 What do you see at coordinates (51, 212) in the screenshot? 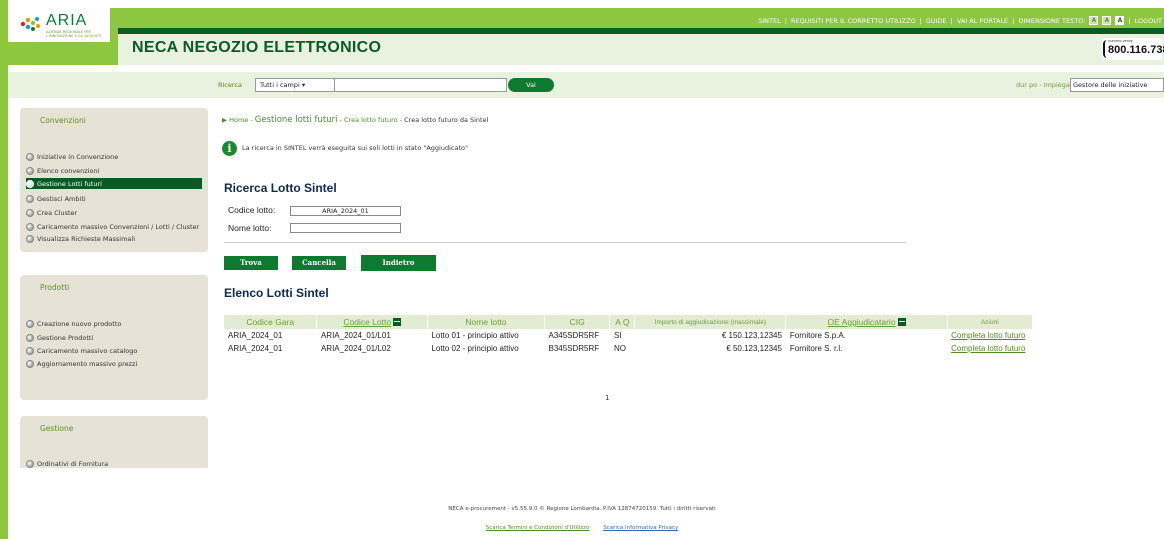
I see `sidebar-item-crea-cluster: Crea Cluster` at bounding box center [51, 212].